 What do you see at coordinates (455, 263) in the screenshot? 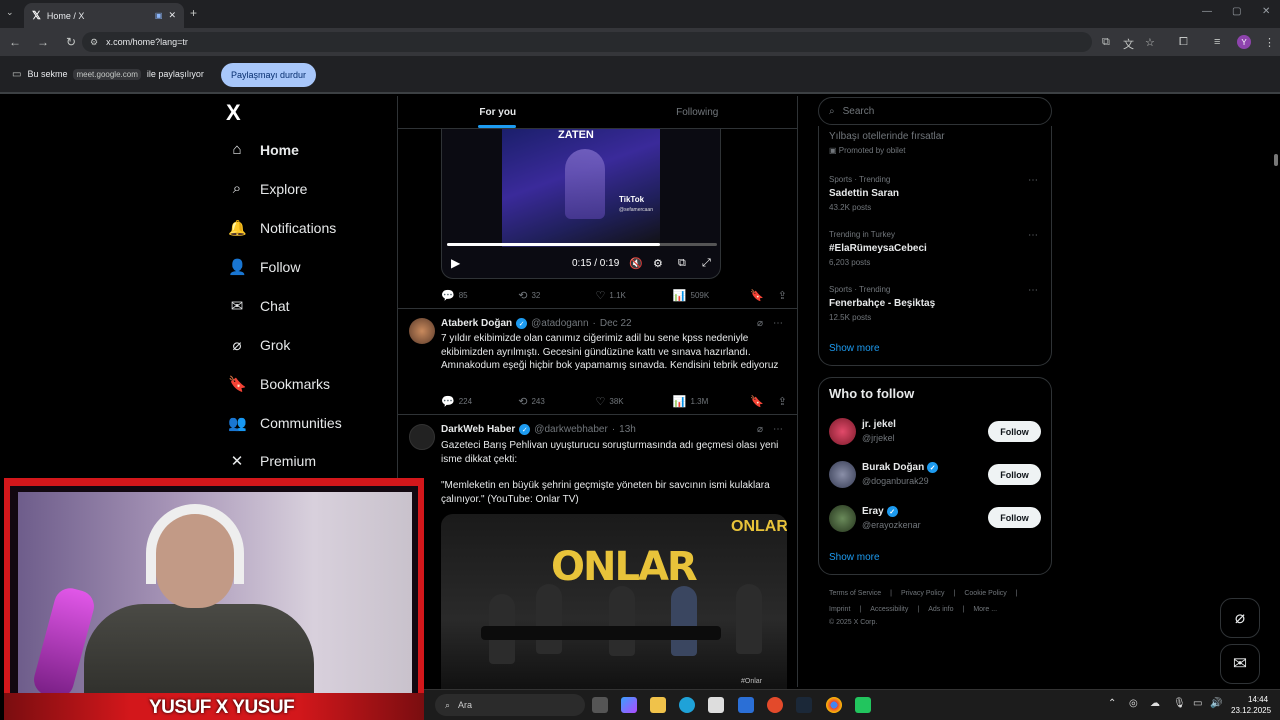
I see `play-icon: ▶` at bounding box center [455, 263].